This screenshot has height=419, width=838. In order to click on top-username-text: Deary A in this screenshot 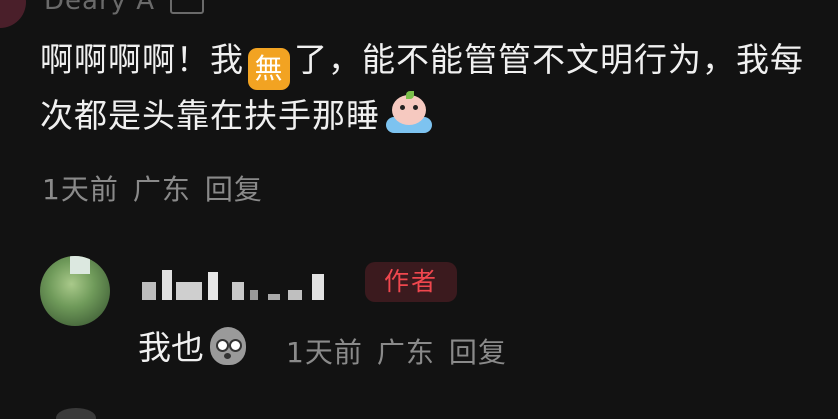, I will do `click(100, 8)`.